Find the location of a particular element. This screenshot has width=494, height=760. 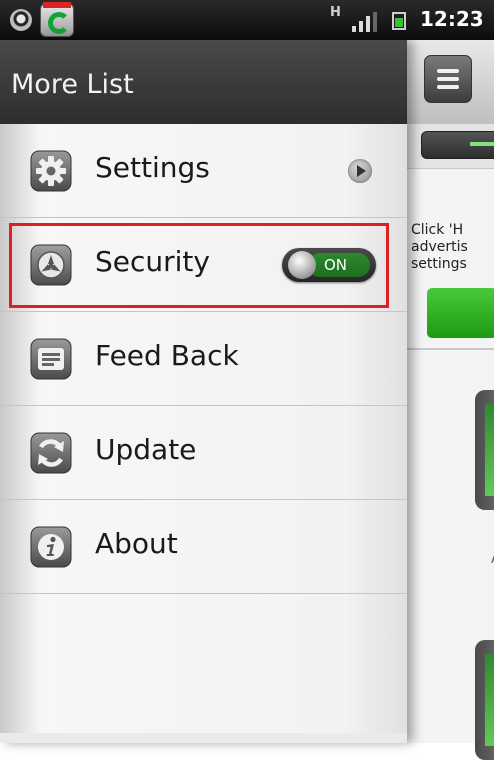

notification-icon is located at coordinates (21, 20).